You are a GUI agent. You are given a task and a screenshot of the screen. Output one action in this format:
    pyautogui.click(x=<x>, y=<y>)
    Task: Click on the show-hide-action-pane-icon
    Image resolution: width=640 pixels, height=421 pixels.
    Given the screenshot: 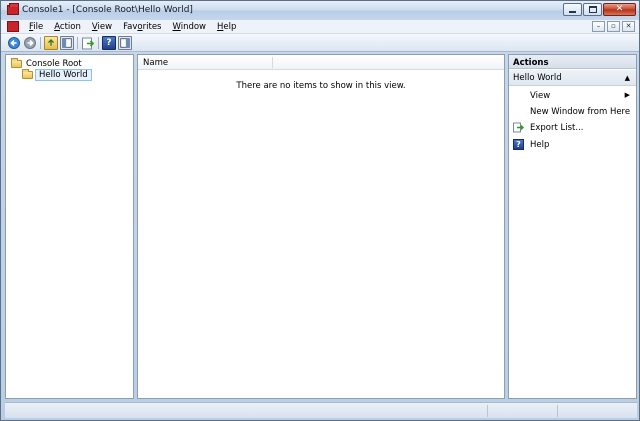 What is the action you would take?
    pyautogui.click(x=125, y=43)
    